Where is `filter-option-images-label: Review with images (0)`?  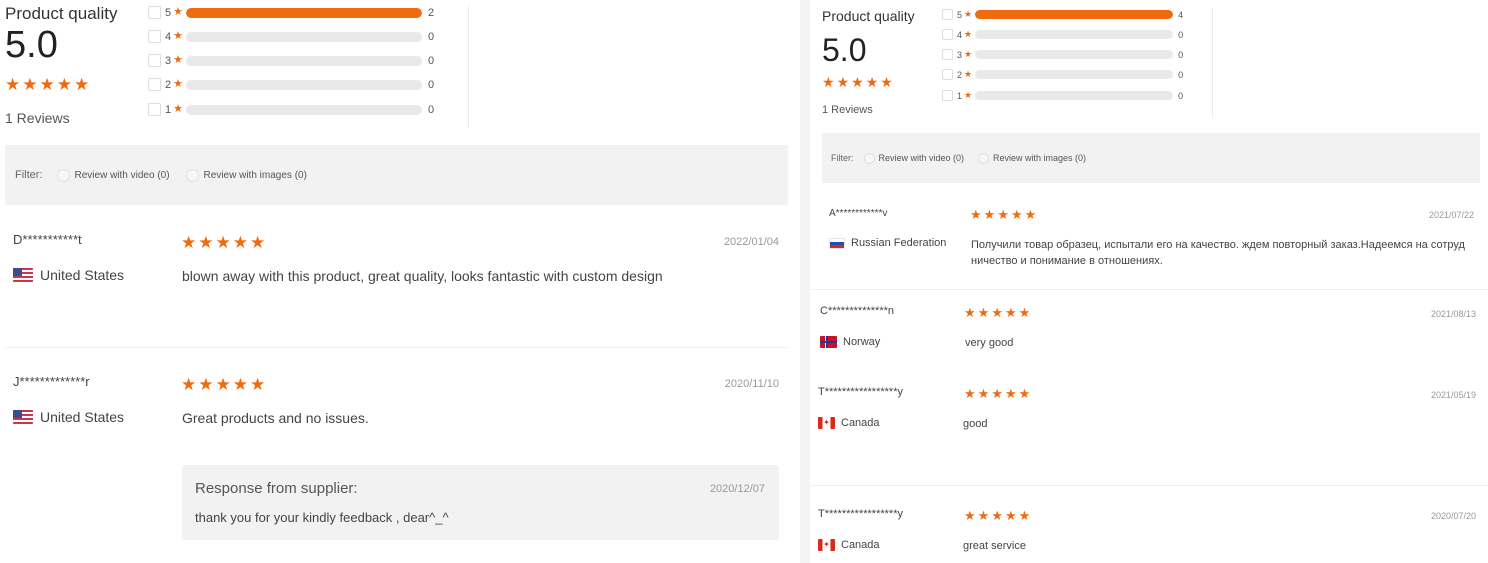 filter-option-images-label: Review with images (0) is located at coordinates (255, 175).